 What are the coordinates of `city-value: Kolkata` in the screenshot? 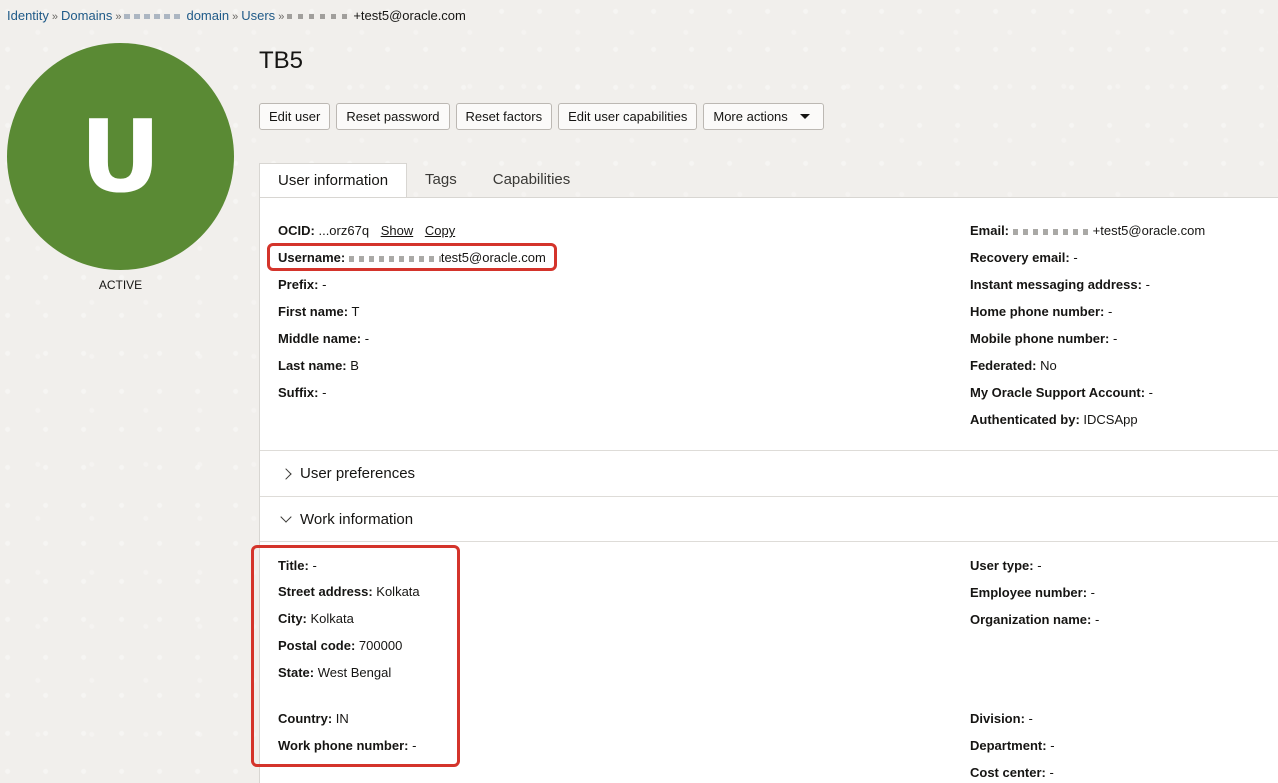 It's located at (332, 618).